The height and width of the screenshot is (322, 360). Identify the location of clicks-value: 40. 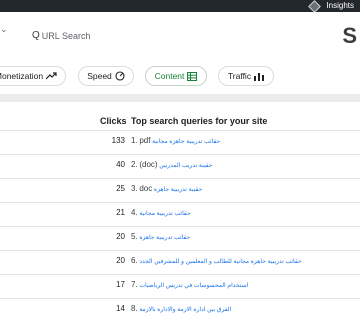
(120, 164).